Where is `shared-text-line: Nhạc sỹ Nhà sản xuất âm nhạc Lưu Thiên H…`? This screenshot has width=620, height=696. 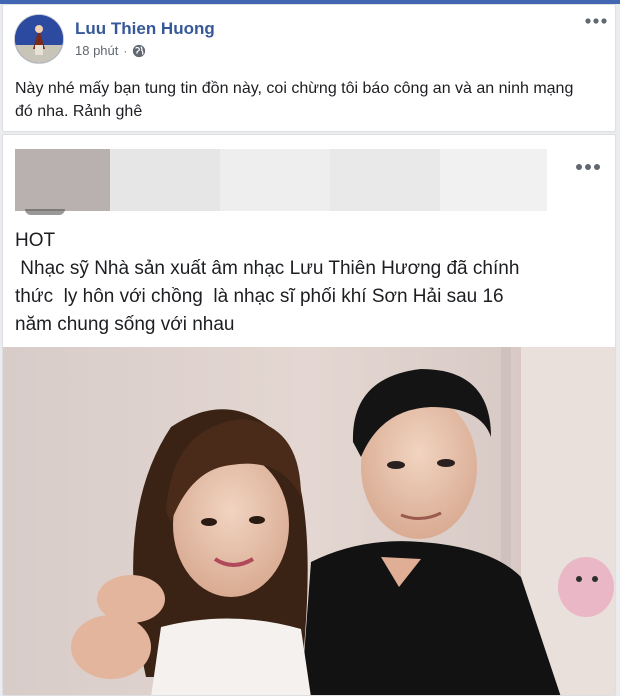 shared-text-line: Nhạc sỹ Nhà sản xuất âm nhạc Lưu Thiên H… is located at coordinates (267, 268).